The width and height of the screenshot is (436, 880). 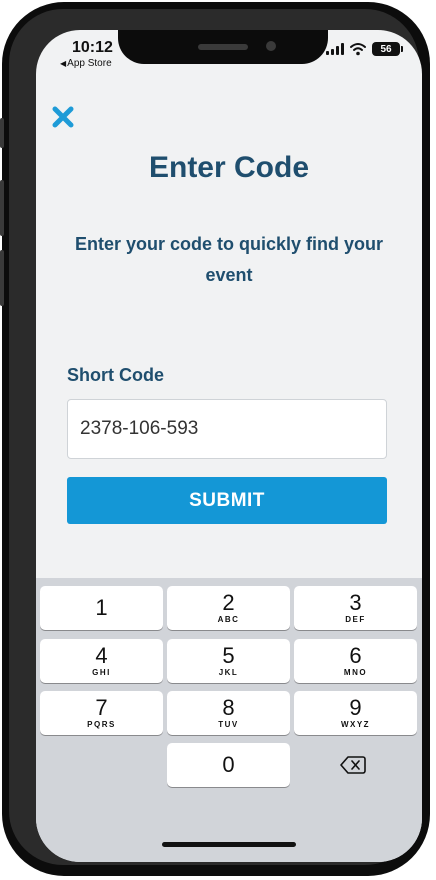 I want to click on submit-button: SUBMIT, so click(x=227, y=500).